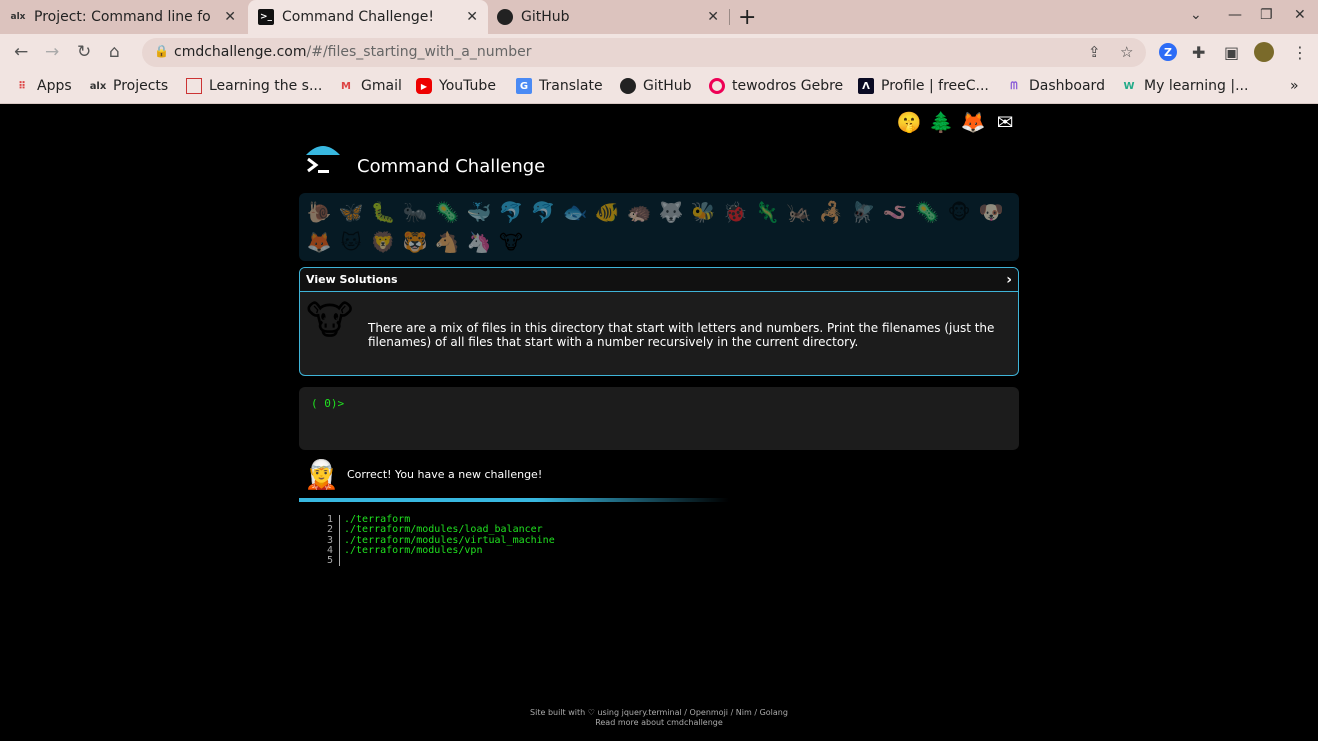 Image resolution: width=1318 pixels, height=741 pixels. Describe the element at coordinates (607, 212) in the screenshot. I see `challenge-icon: 🐠` at that location.